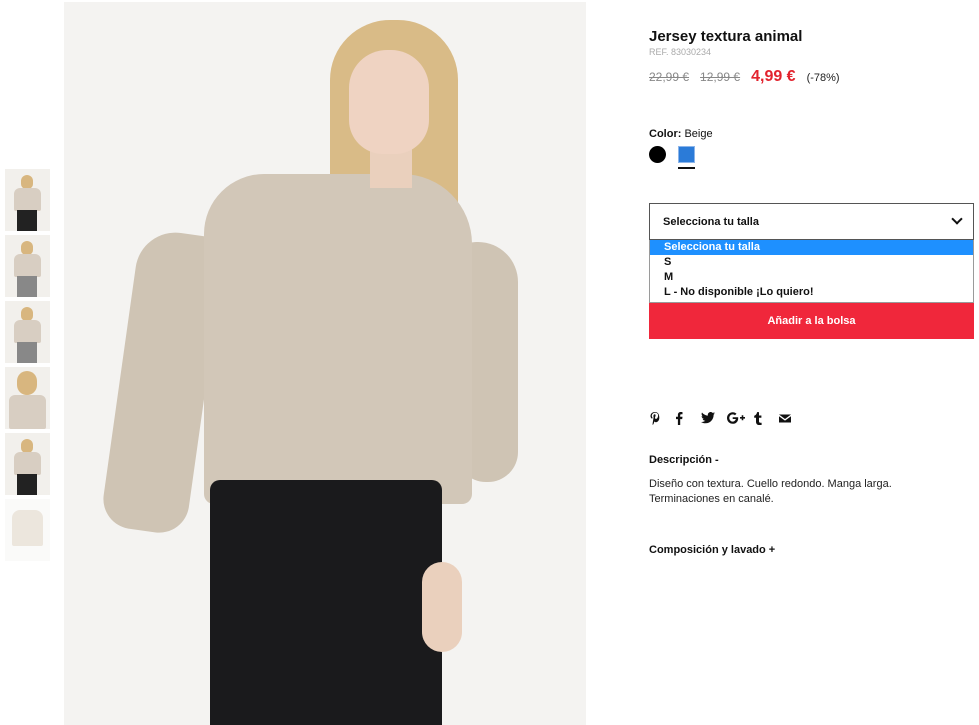 Image resolution: width=979 pixels, height=725 pixels. What do you see at coordinates (665, 134) in the screenshot?
I see `color-label-key: Color:` at bounding box center [665, 134].